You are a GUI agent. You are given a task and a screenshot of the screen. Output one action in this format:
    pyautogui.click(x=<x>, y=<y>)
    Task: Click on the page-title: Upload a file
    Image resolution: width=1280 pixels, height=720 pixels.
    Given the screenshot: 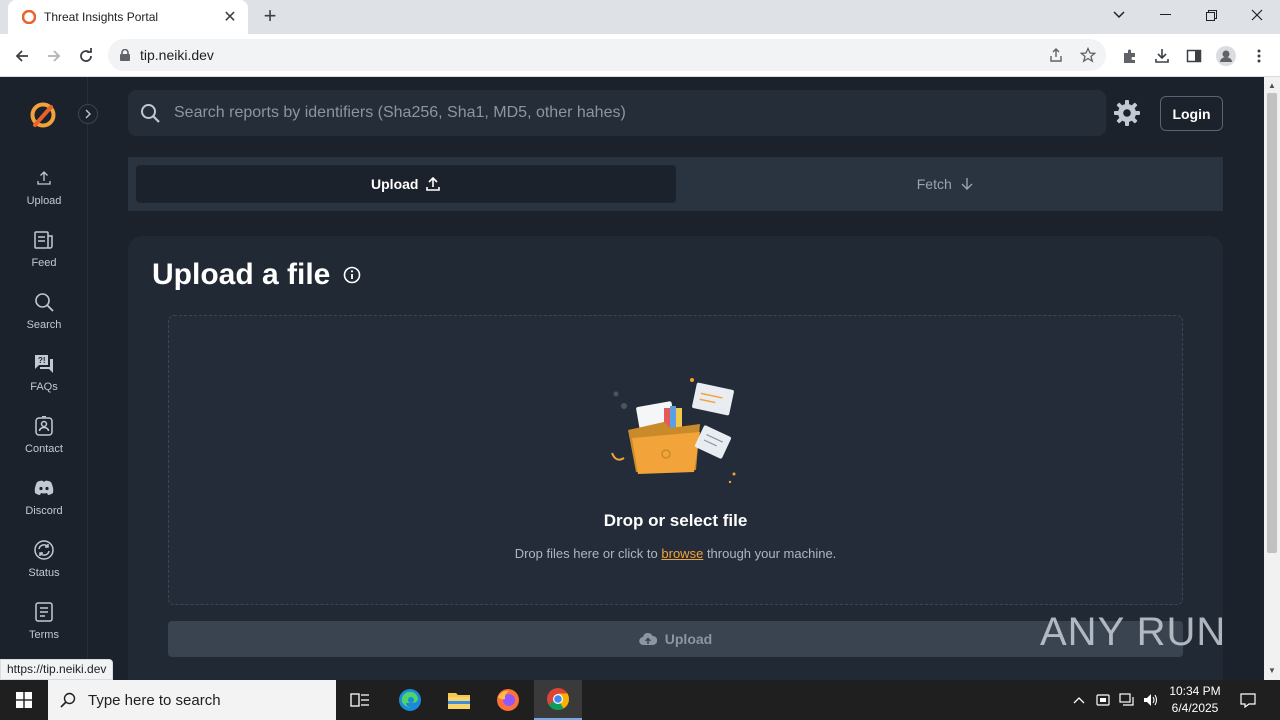 What is the action you would take?
    pyautogui.click(x=241, y=274)
    